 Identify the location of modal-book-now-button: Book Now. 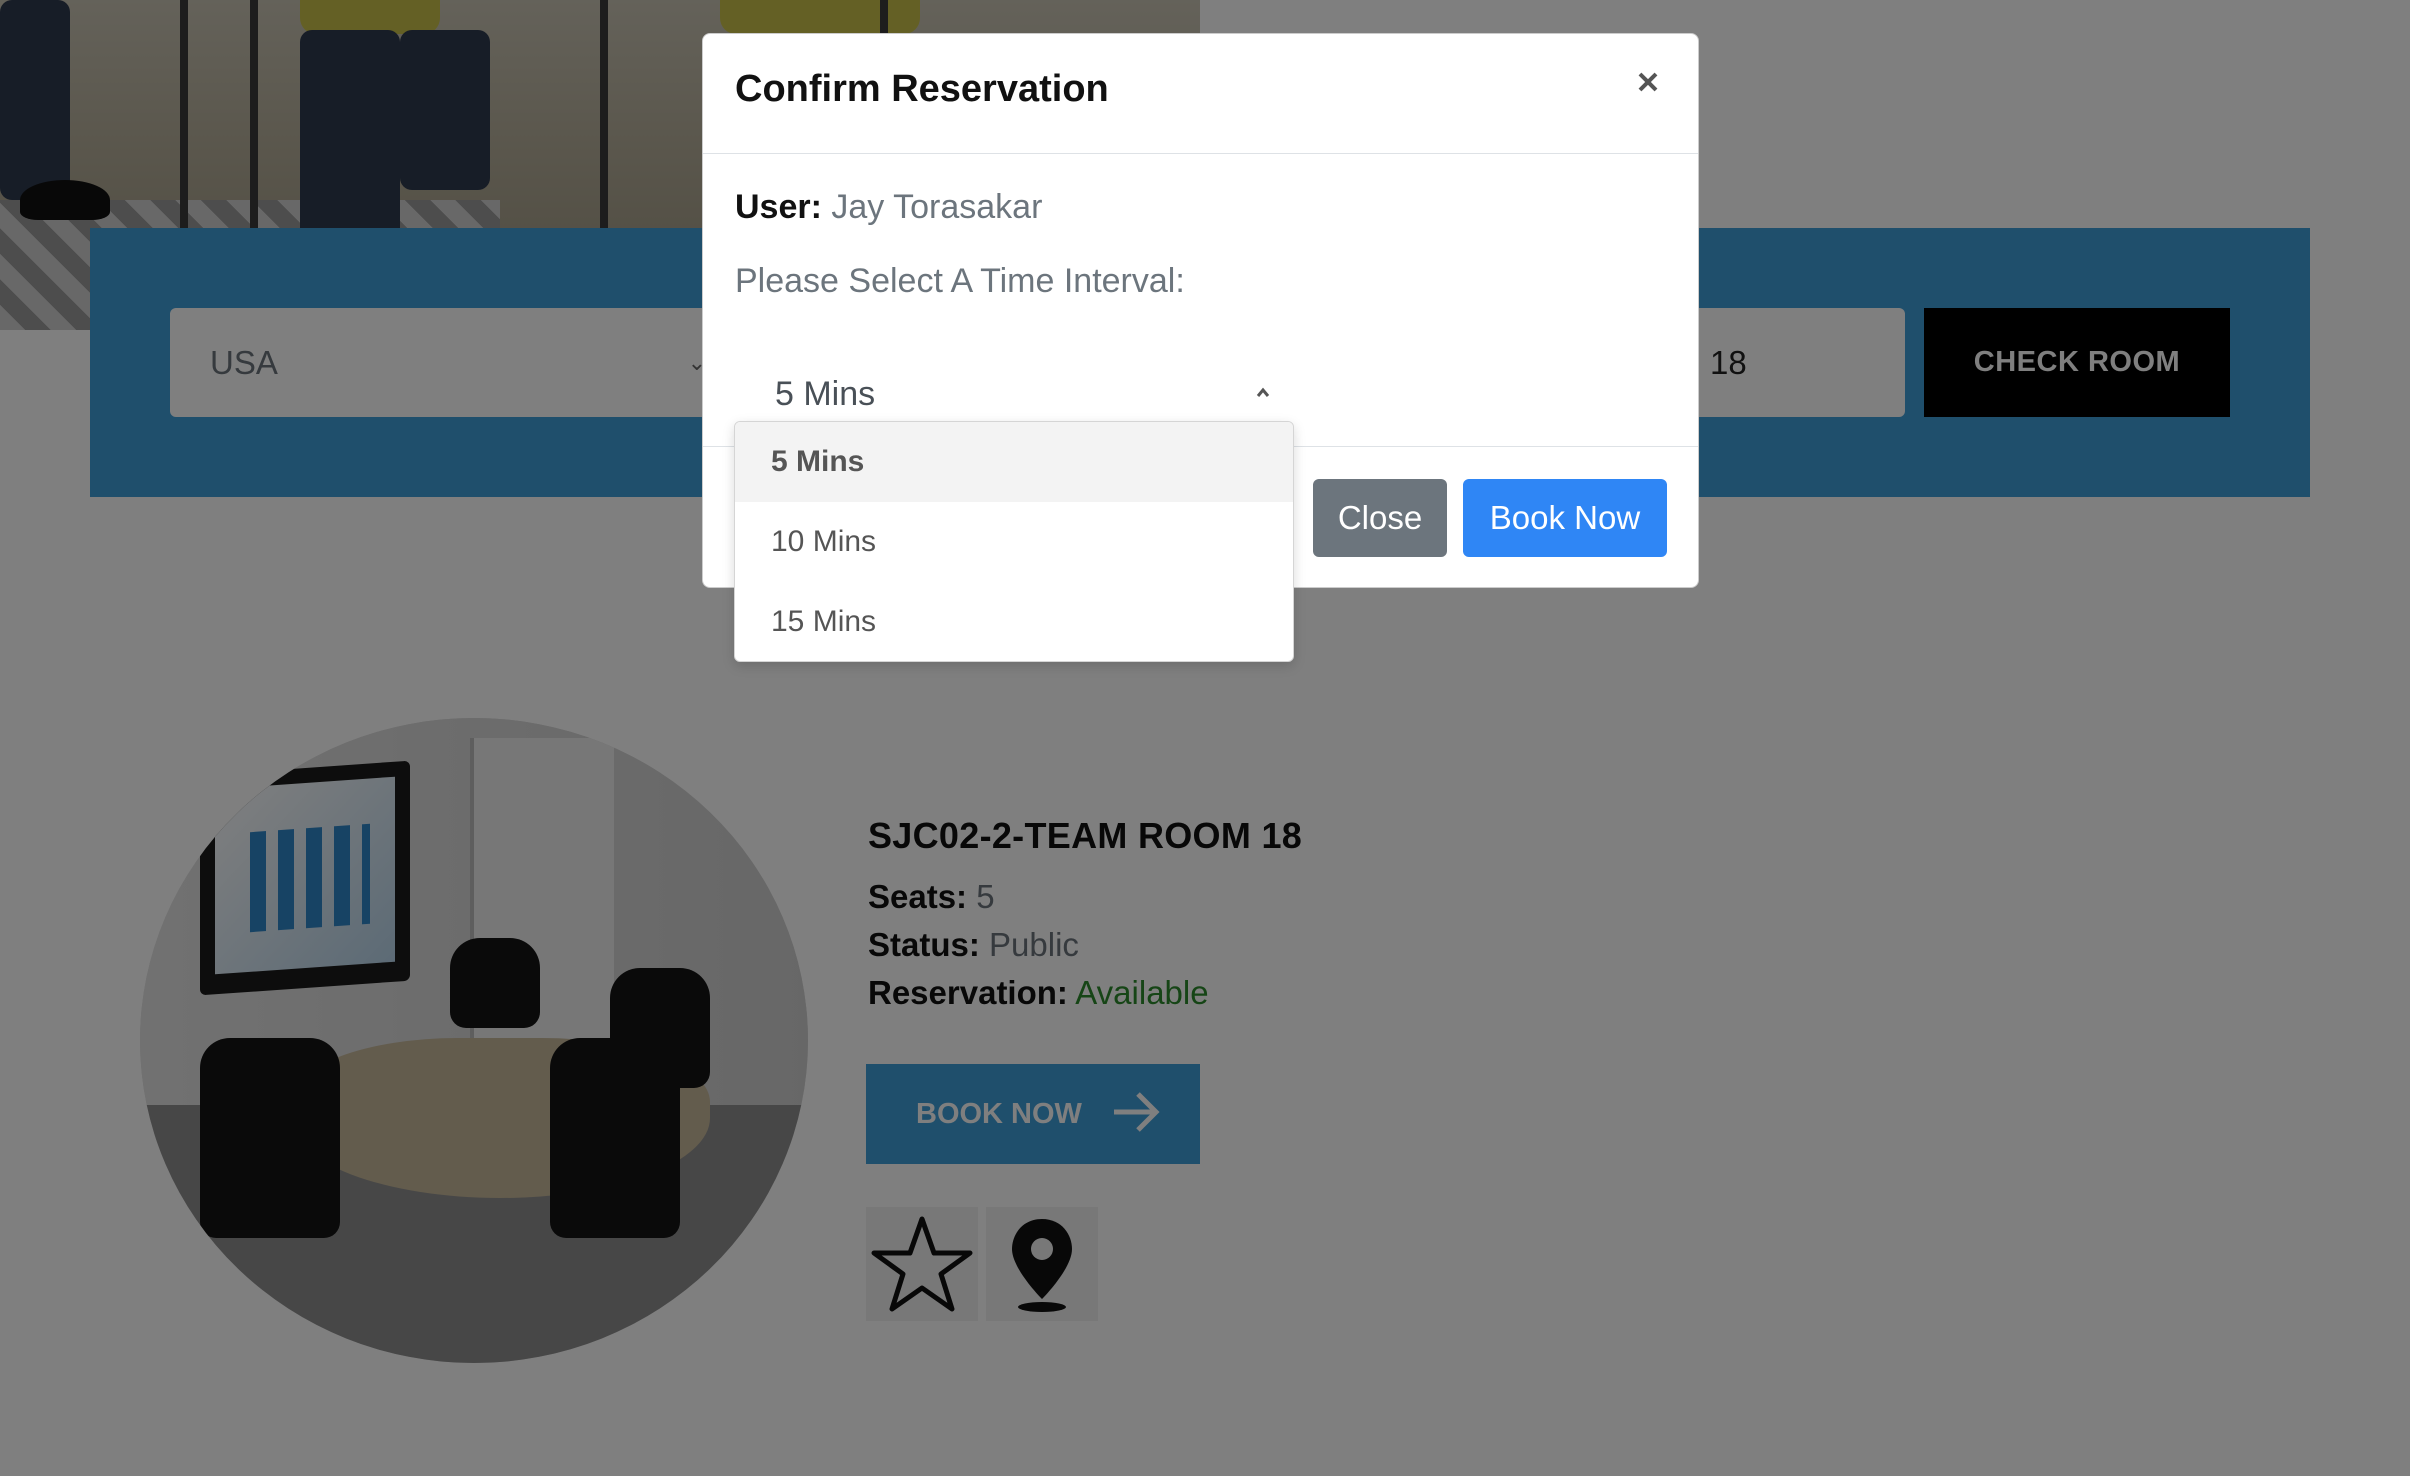
(1565, 518).